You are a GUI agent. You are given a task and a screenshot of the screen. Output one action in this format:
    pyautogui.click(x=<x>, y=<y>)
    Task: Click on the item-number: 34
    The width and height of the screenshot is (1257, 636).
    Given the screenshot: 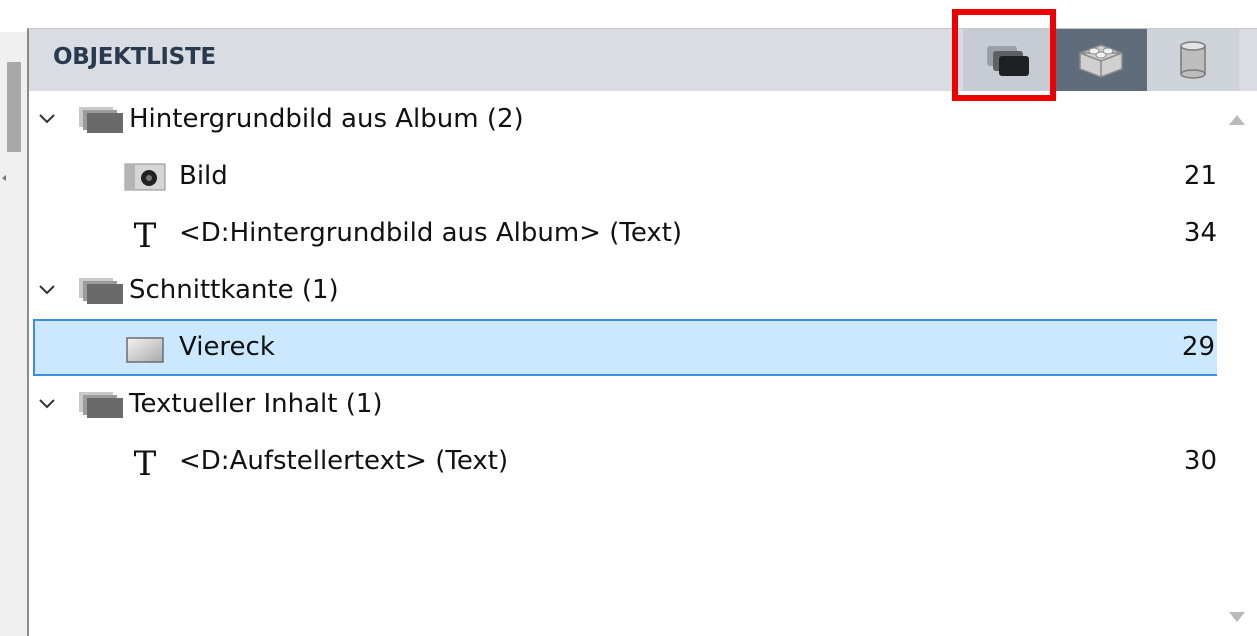 What is the action you would take?
    pyautogui.click(x=1200, y=233)
    